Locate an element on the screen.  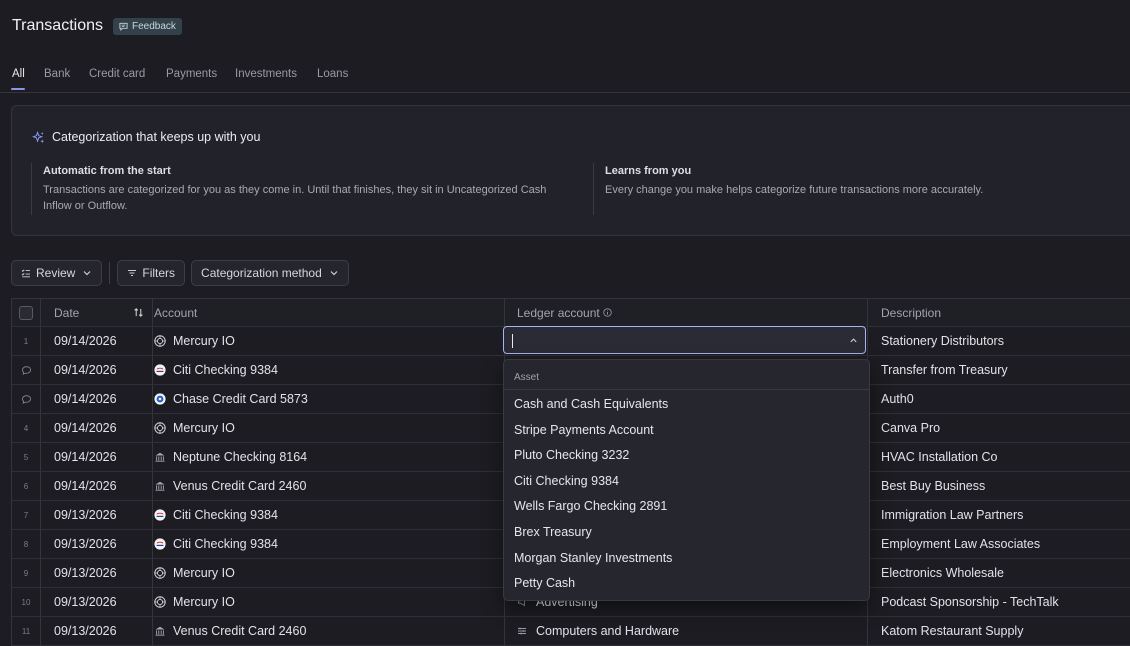
categorization-method-button: Categorization method is located at coordinates (270, 273).